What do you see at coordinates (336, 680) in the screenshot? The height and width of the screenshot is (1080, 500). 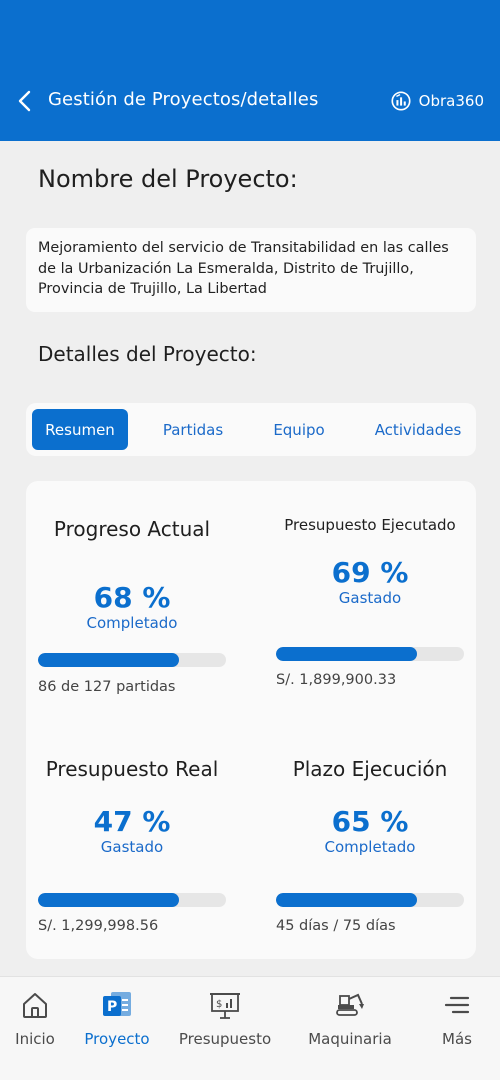 I see `stat-footer: S/. 1,899,900.33` at bounding box center [336, 680].